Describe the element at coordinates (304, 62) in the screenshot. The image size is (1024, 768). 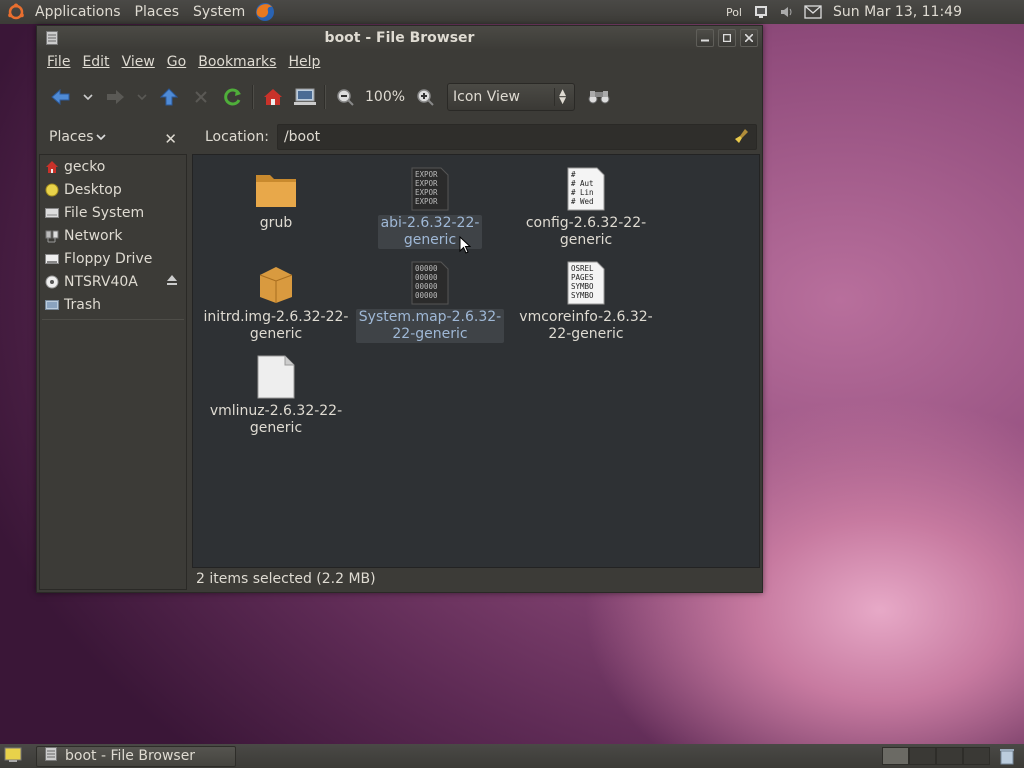
I see `menu-help: Help` at that location.